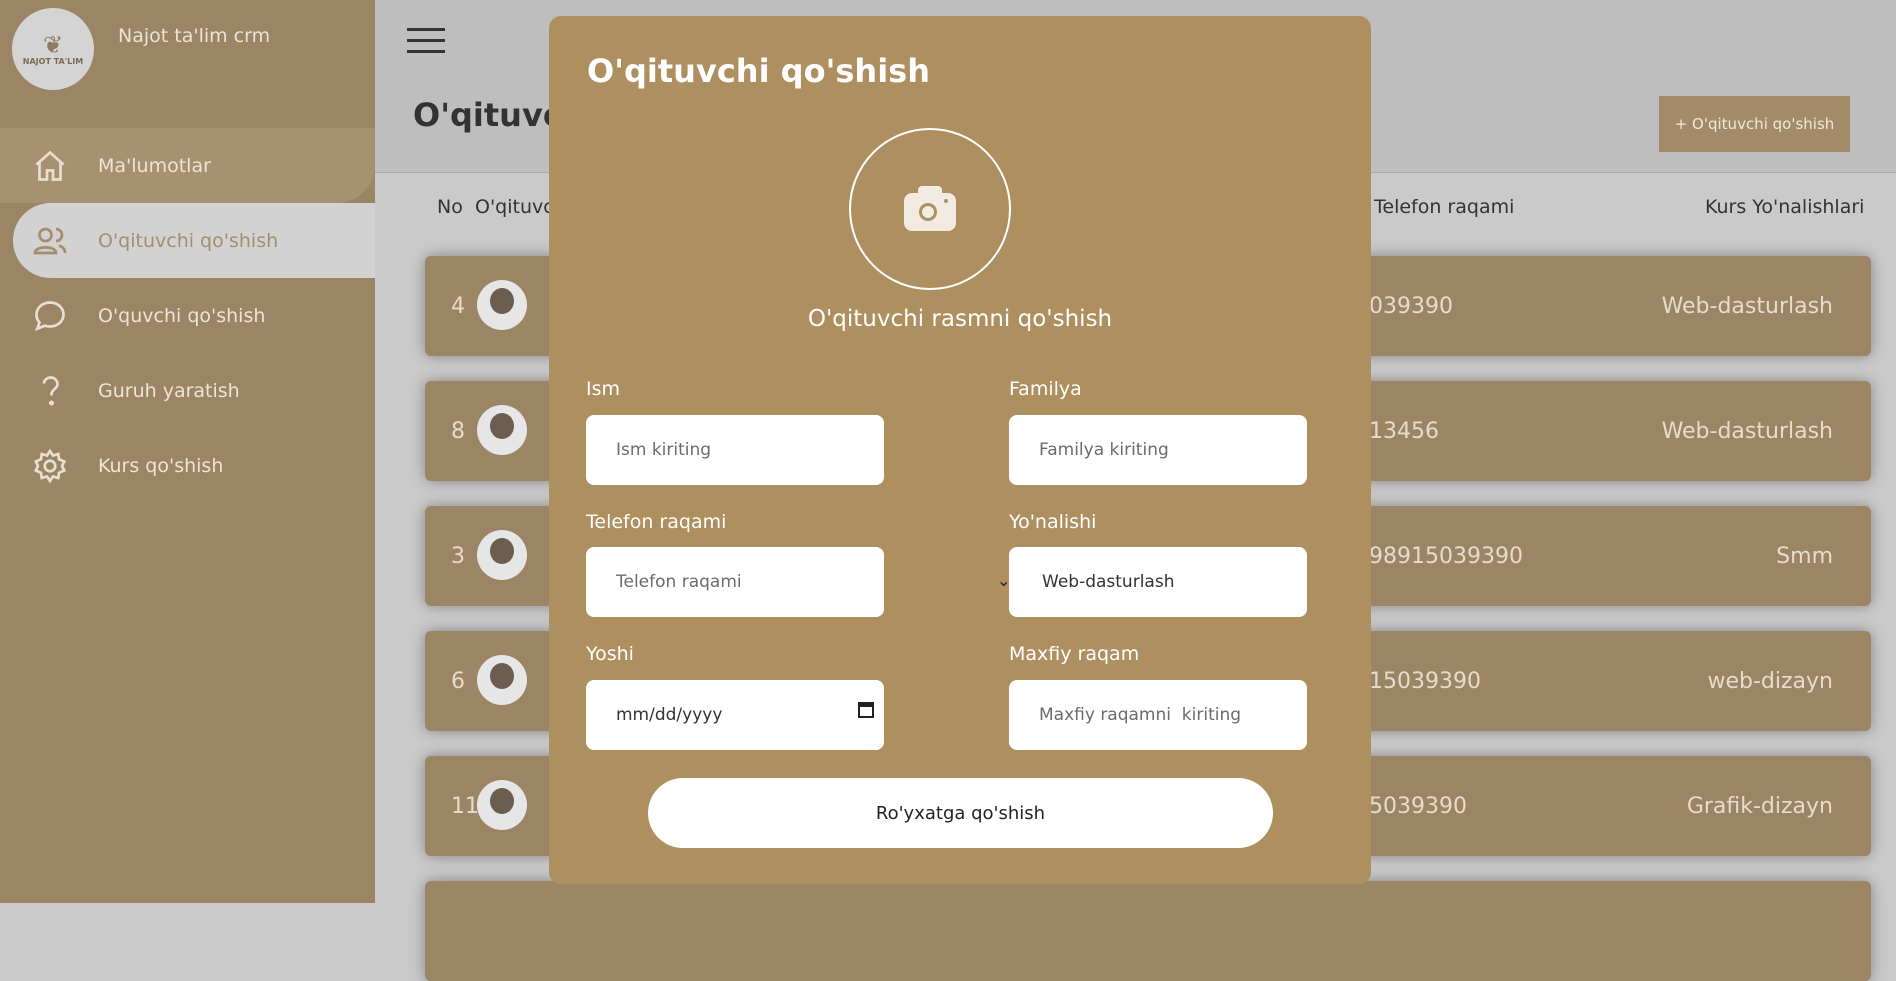  I want to click on sidebar-item-guruh-yaratish: Guruh yaratish, so click(187, 390).